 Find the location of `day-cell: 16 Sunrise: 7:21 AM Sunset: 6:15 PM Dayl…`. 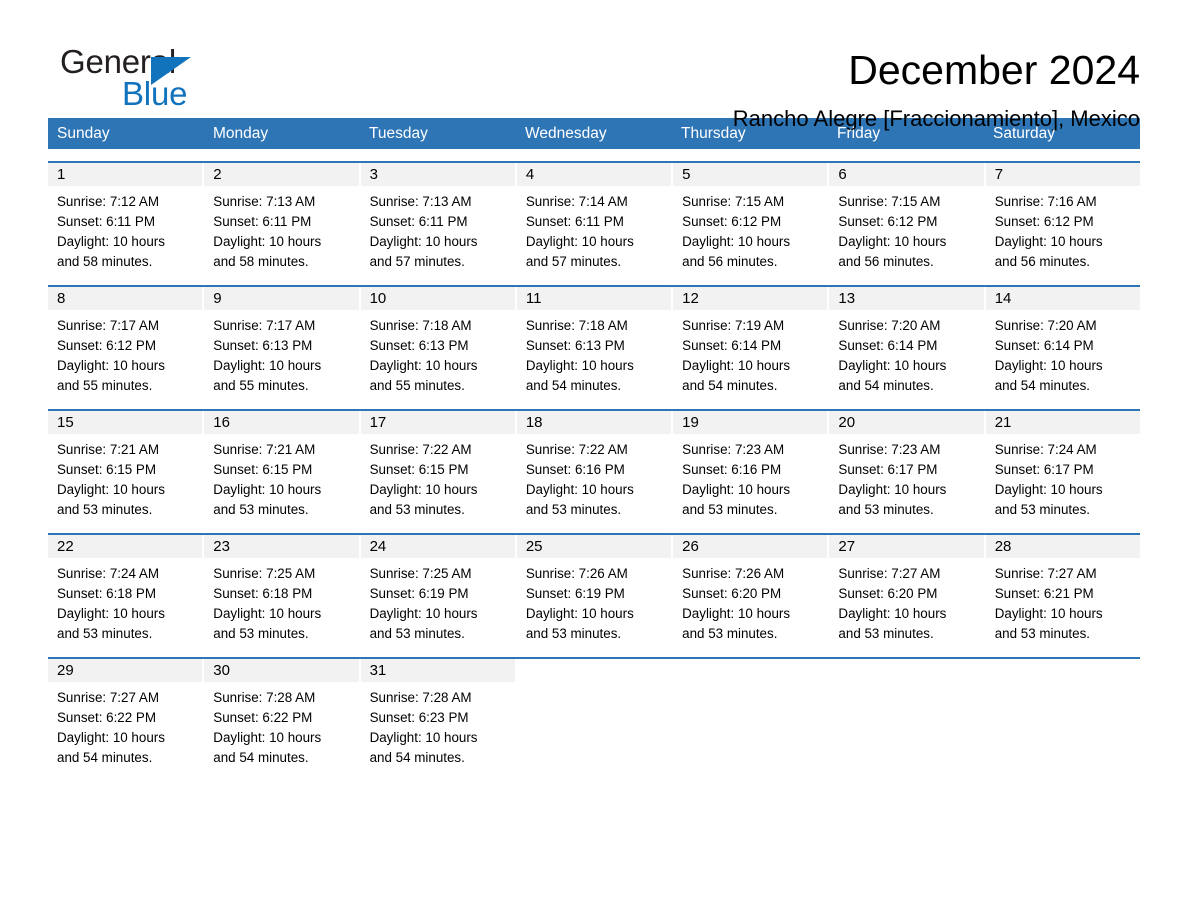

day-cell: 16 Sunrise: 7:21 AM Sunset: 6:15 PM Dayl… is located at coordinates (281, 466).